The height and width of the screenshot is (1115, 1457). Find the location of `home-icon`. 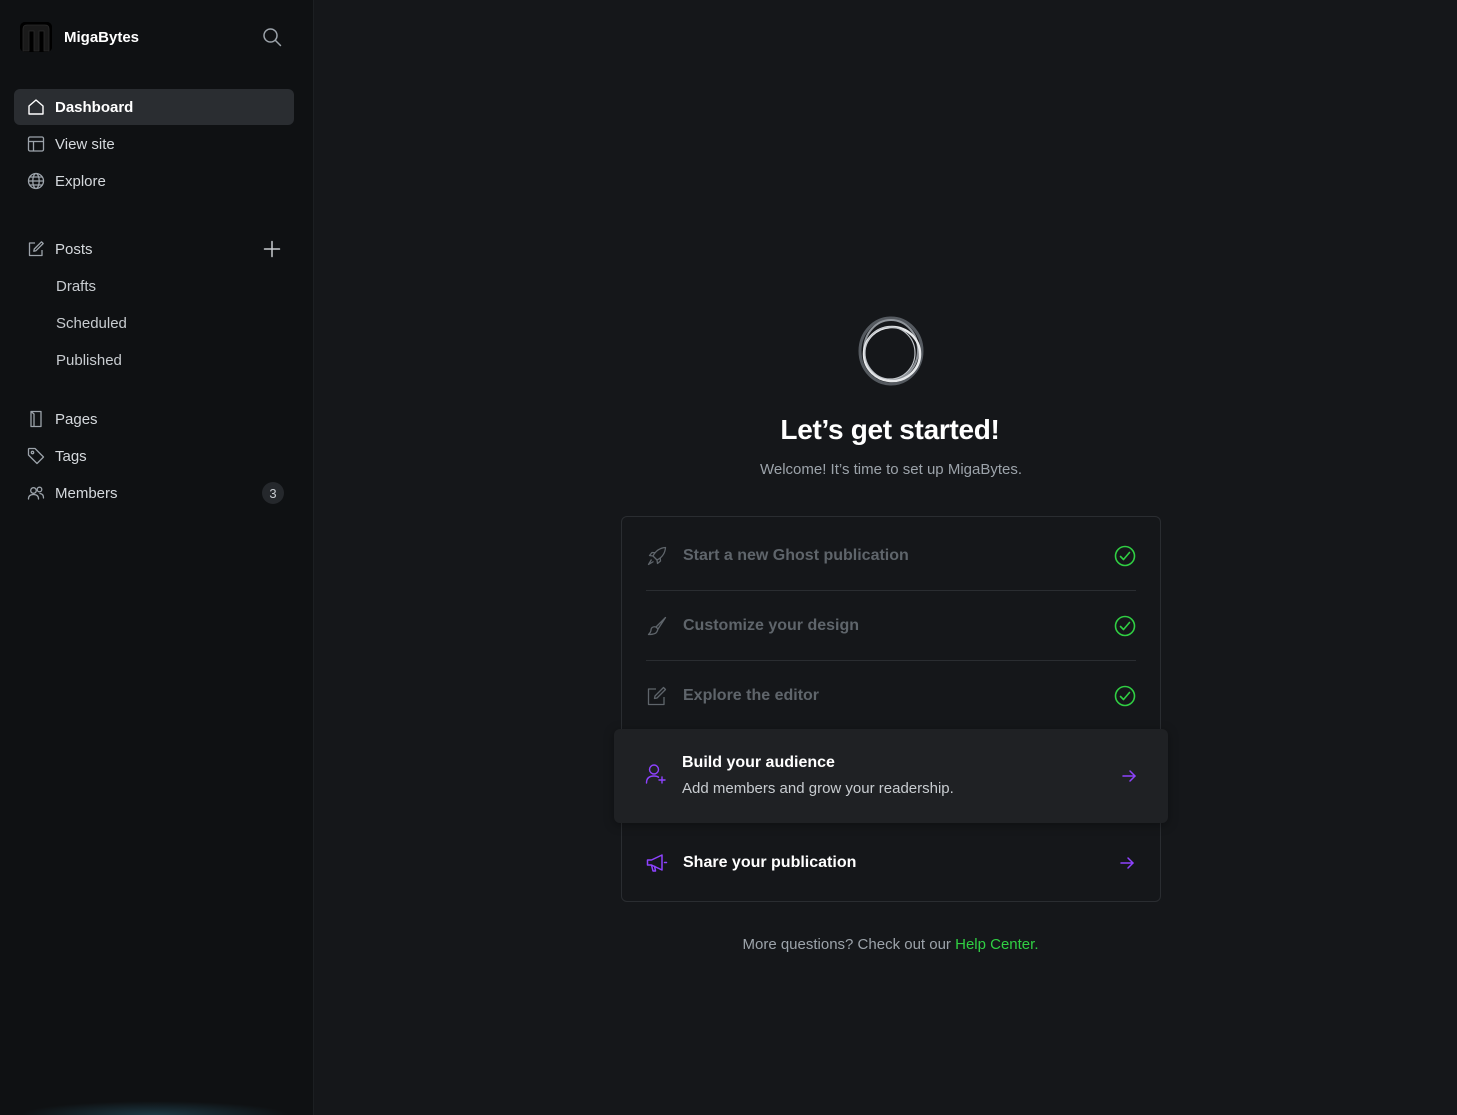

home-icon is located at coordinates (36, 107).